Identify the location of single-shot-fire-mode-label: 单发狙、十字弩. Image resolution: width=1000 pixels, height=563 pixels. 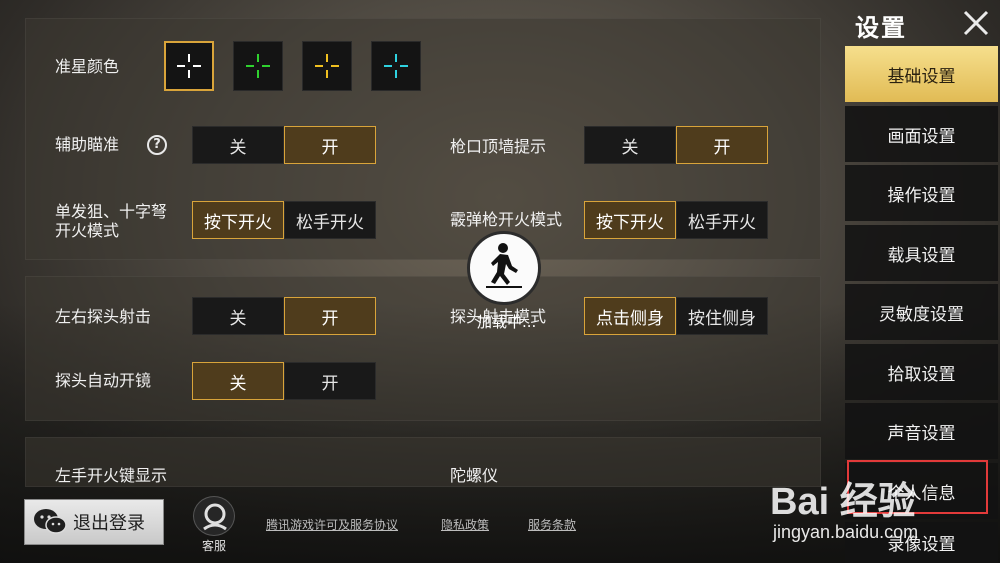
(111, 211).